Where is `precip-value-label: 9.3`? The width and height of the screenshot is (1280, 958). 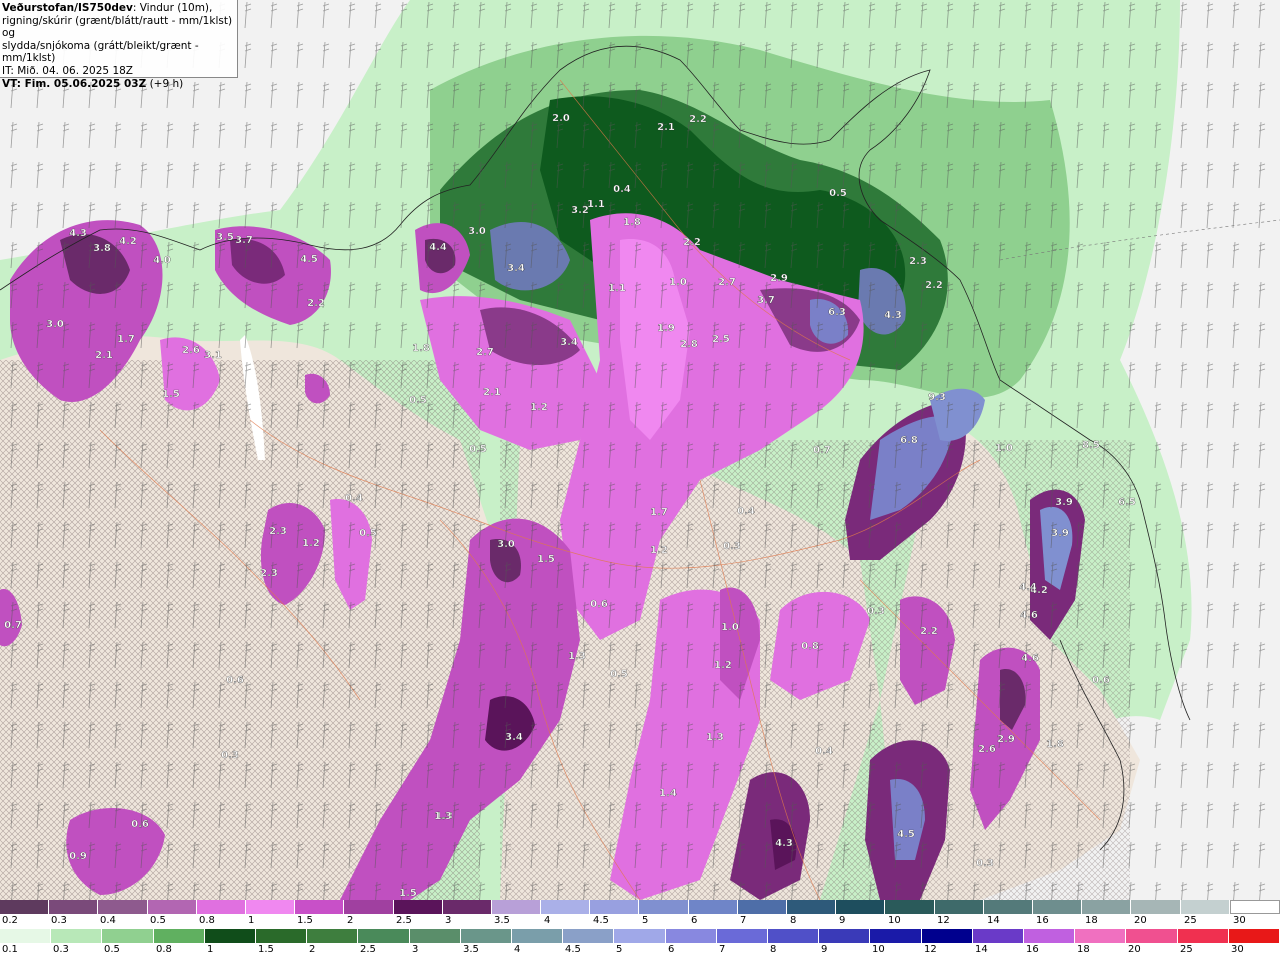 precip-value-label: 9.3 is located at coordinates (937, 397).